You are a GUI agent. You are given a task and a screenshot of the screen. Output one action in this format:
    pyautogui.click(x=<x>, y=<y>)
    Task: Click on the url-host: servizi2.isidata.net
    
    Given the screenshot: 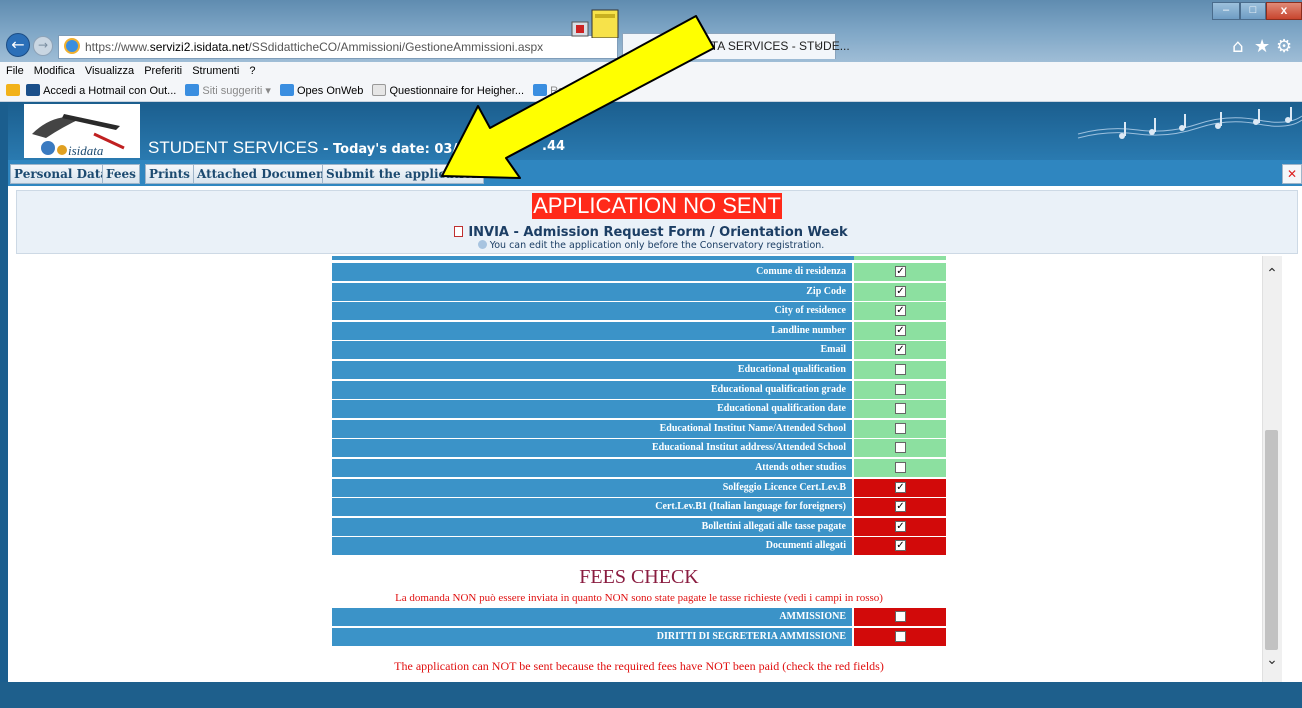 What is the action you would take?
    pyautogui.click(x=199, y=47)
    